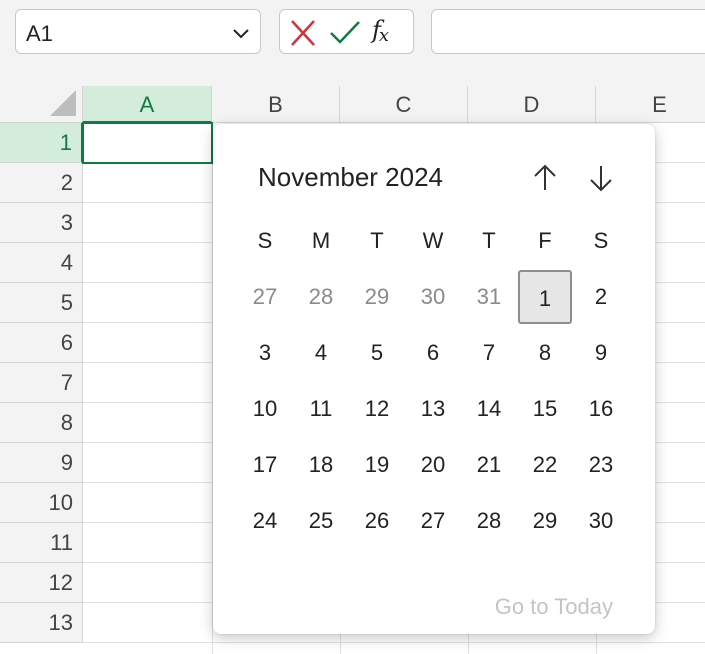 The width and height of the screenshot is (705, 654). Describe the element at coordinates (41, 343) in the screenshot. I see `row-header-6: 6` at that location.